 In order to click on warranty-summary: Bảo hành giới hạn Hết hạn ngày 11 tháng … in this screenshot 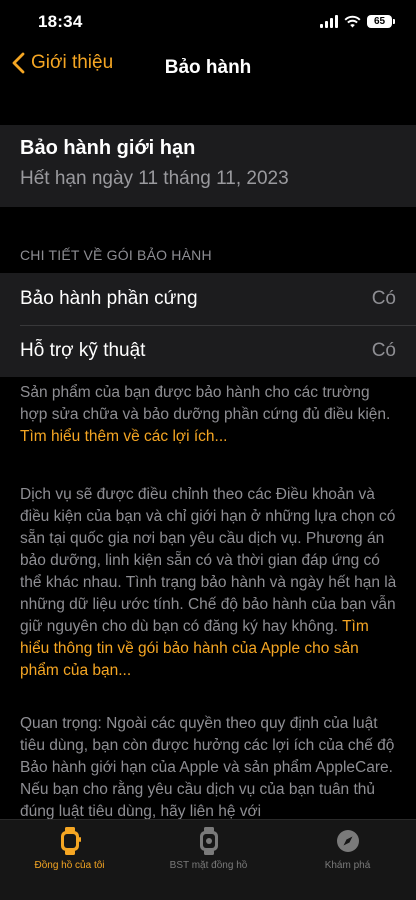, I will do `click(208, 166)`.